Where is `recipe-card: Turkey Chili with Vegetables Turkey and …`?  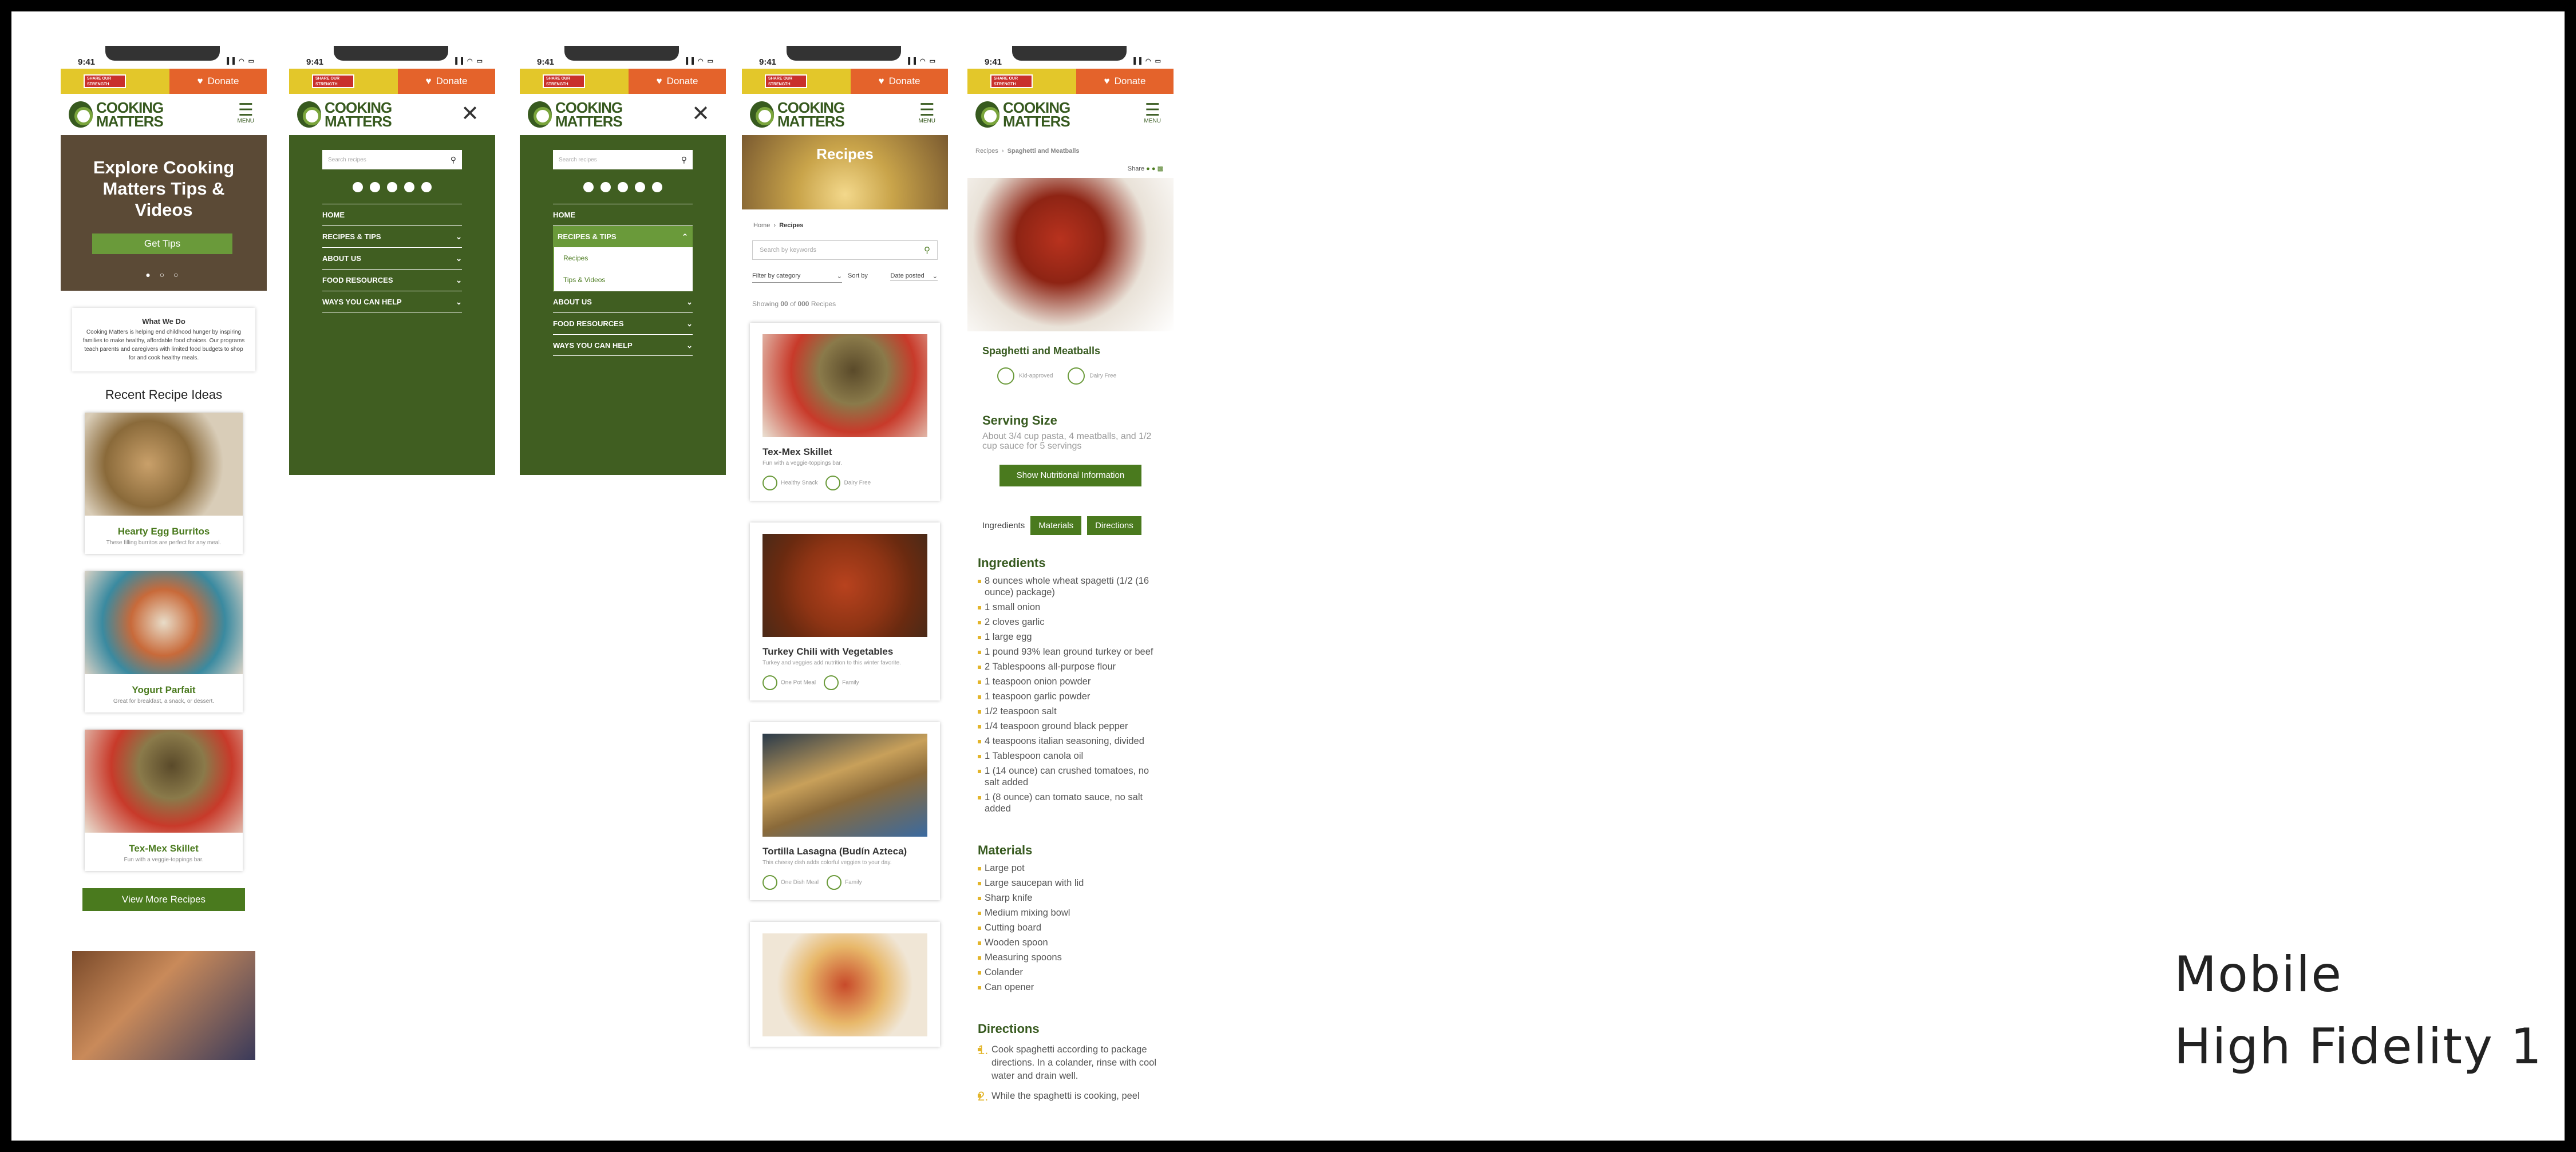 recipe-card: Turkey Chili with Vegetables Turkey and … is located at coordinates (845, 611).